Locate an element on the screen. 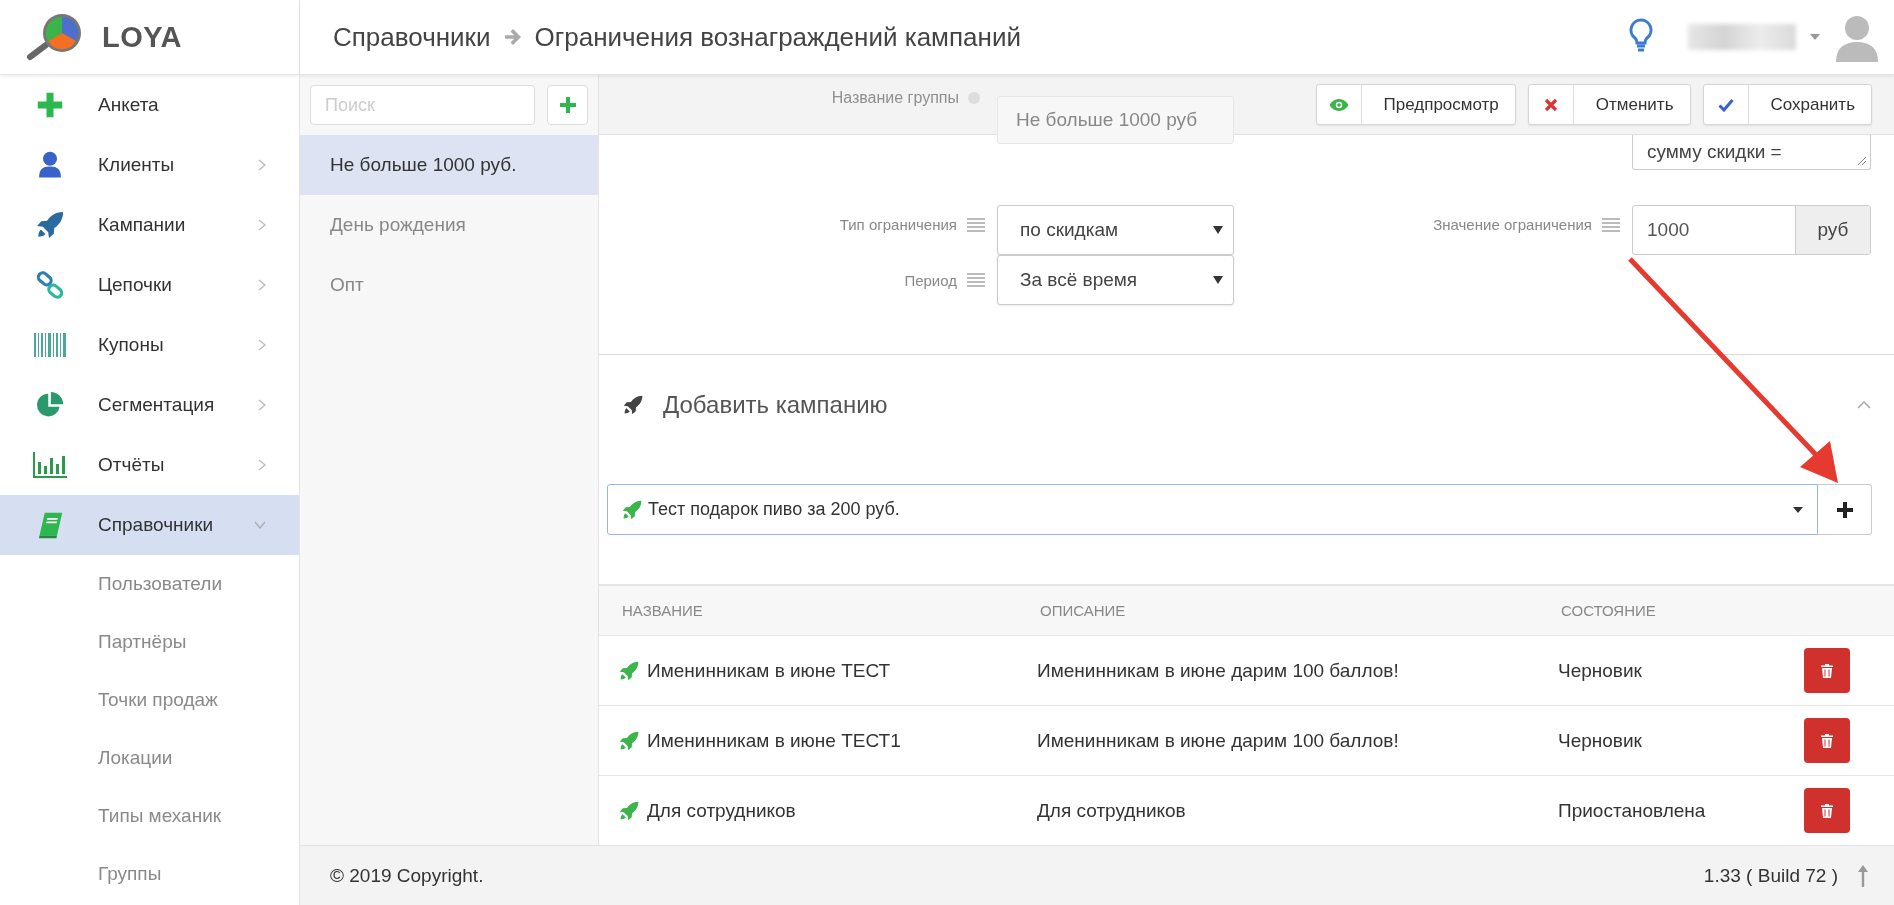 This screenshot has width=1894, height=905. arrow-right-icon is located at coordinates (512, 37).